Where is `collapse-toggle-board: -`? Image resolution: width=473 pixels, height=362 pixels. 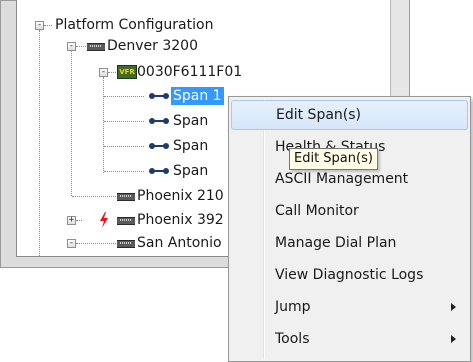
collapse-toggle-board: - is located at coordinates (103, 72).